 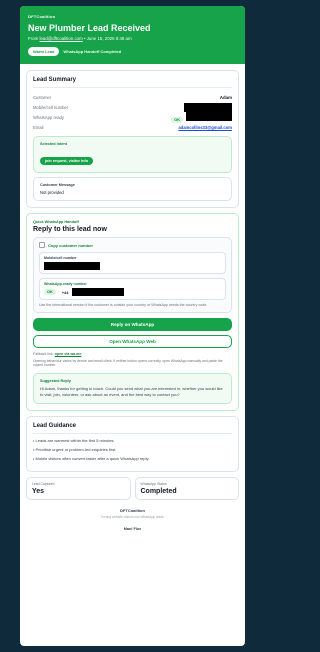 What do you see at coordinates (186, 488) in the screenshot?
I see `whatsapp-status-stat: WhatsApp Status Completed` at bounding box center [186, 488].